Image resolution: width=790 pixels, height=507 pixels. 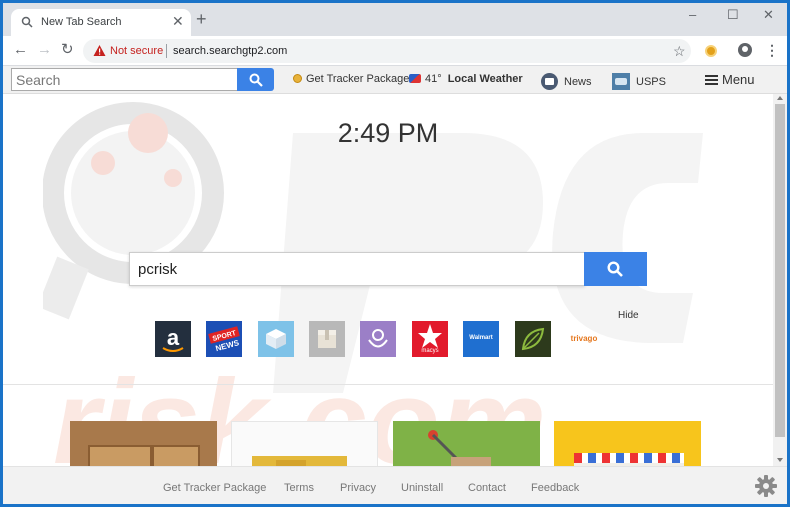 I want to click on settings-gear-icon, so click(x=766, y=486).